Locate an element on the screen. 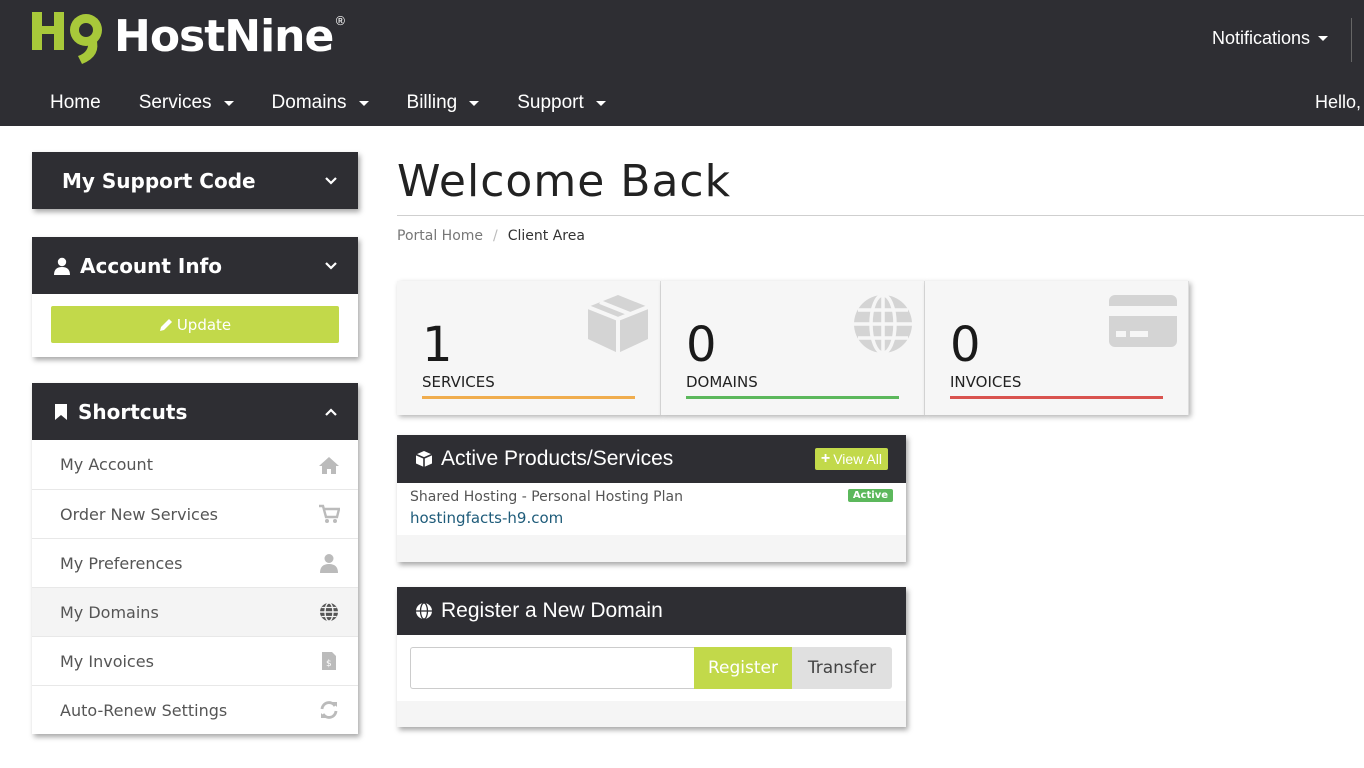  nav-home-label: Home is located at coordinates (75, 102).